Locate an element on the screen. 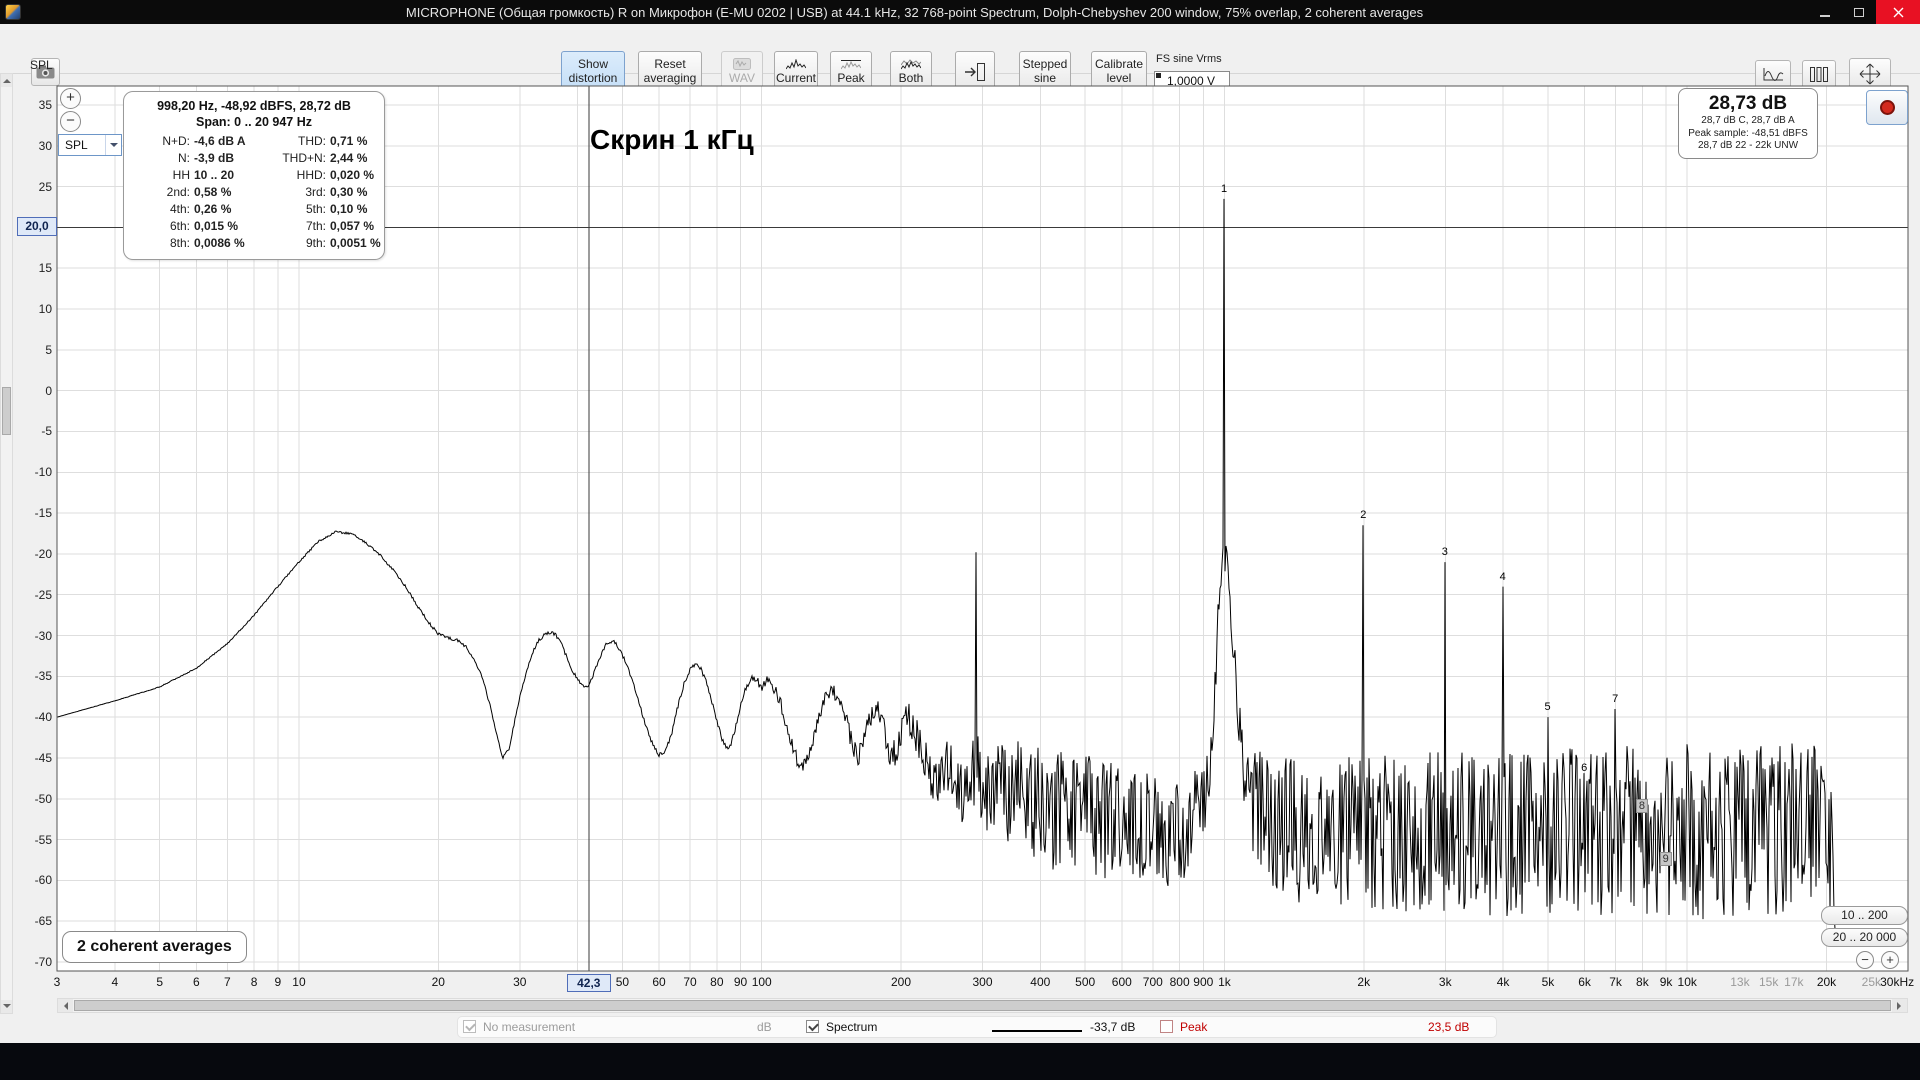  scroll-right-arrow is located at coordinates (1899, 1005).